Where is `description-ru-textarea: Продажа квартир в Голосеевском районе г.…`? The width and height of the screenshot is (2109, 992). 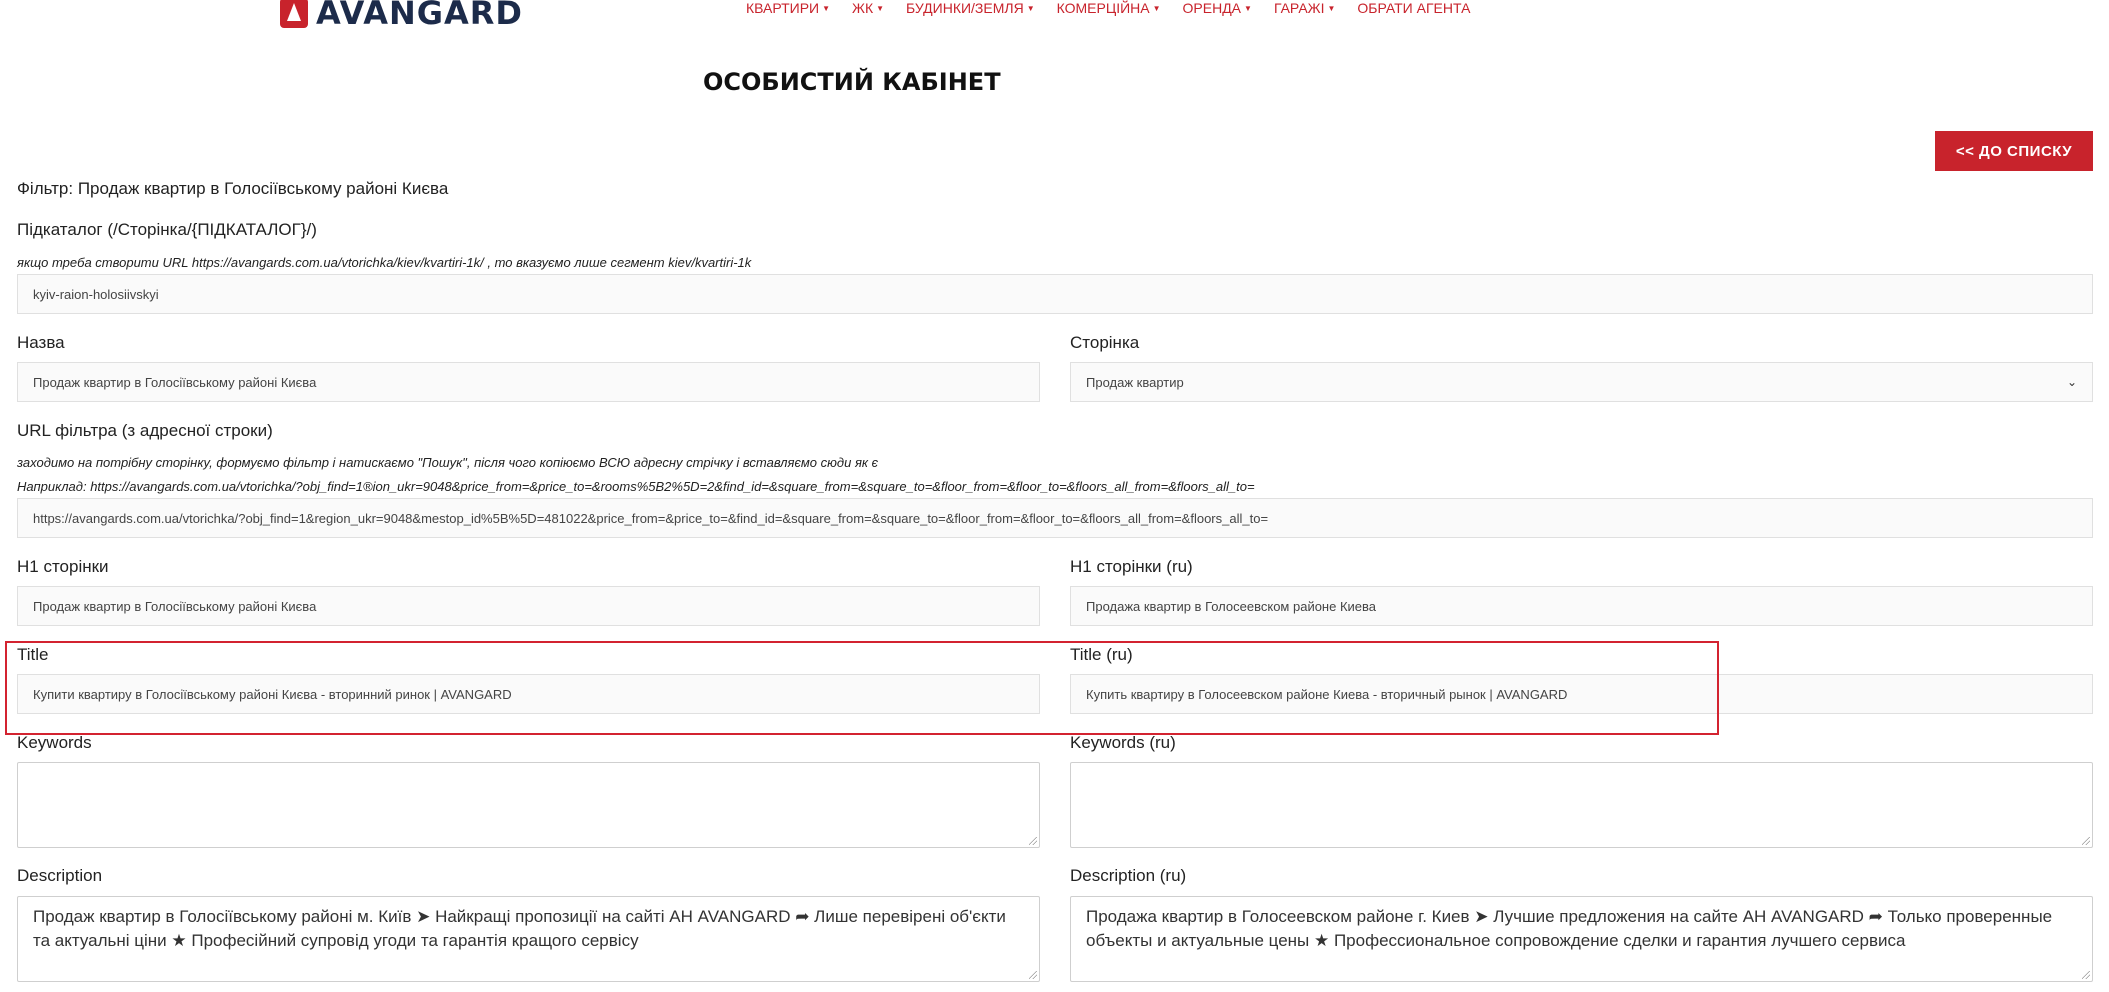
description-ru-textarea: Продажа квартир в Голосеевском районе г.… is located at coordinates (1581, 939).